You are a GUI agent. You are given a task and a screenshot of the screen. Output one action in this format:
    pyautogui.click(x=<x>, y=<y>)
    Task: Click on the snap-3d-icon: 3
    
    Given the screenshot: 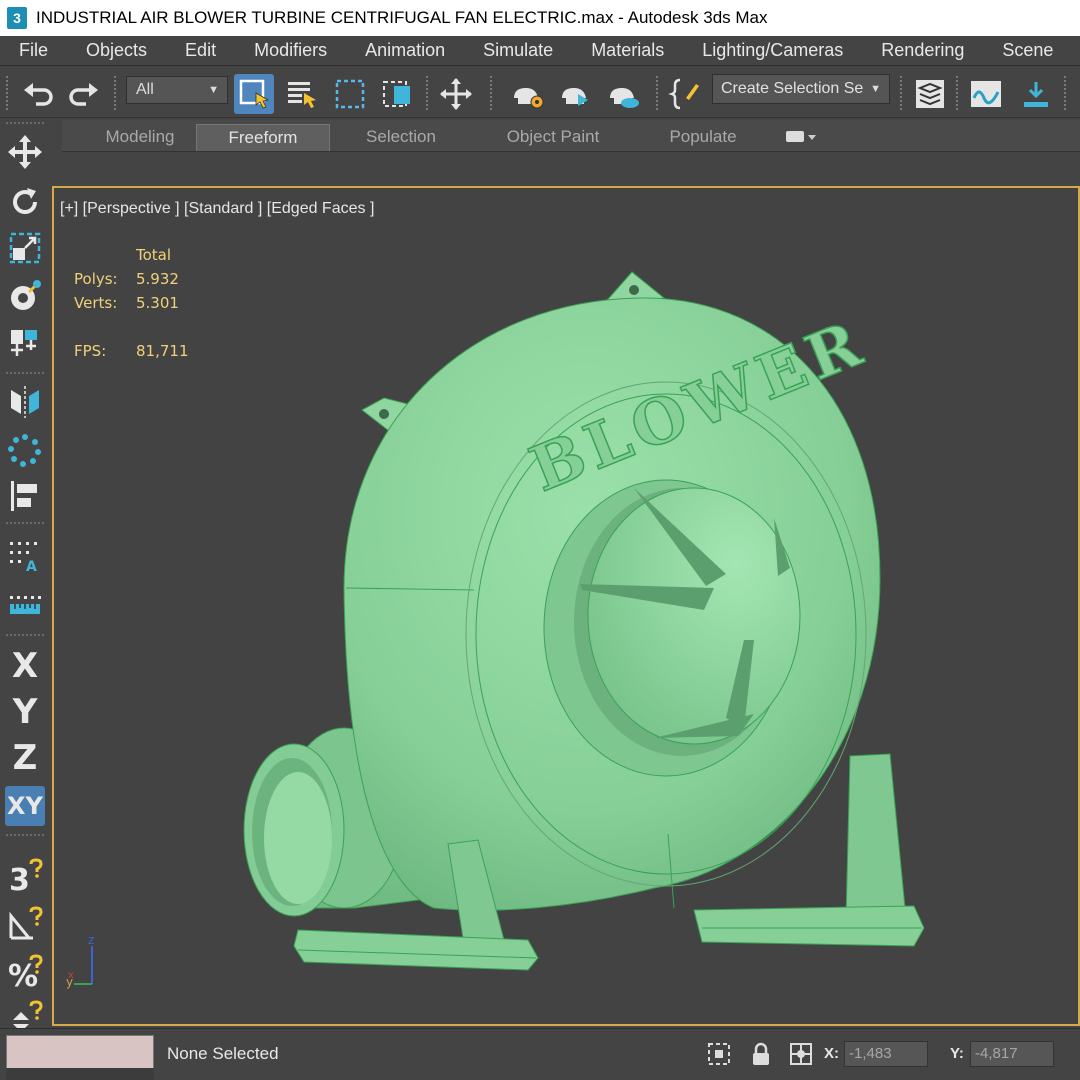 What is the action you would take?
    pyautogui.click(x=25, y=876)
    